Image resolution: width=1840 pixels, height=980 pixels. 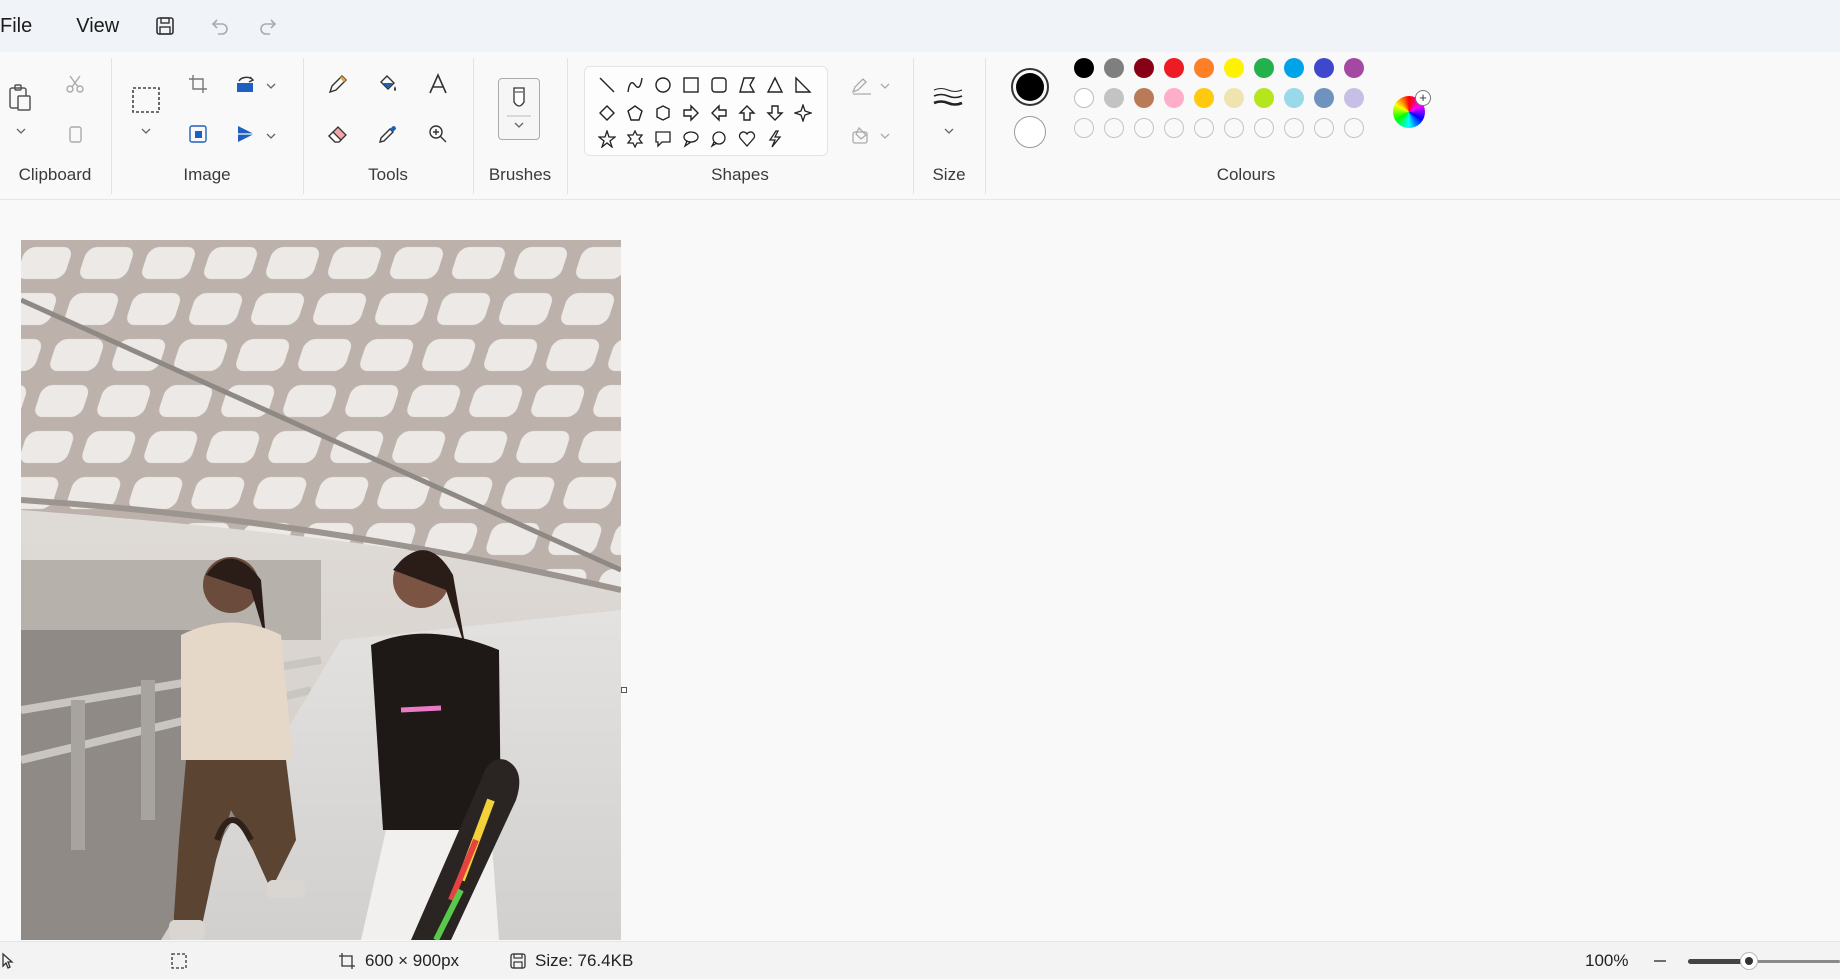 I want to click on triangle-shape-icon, so click(x=775, y=85).